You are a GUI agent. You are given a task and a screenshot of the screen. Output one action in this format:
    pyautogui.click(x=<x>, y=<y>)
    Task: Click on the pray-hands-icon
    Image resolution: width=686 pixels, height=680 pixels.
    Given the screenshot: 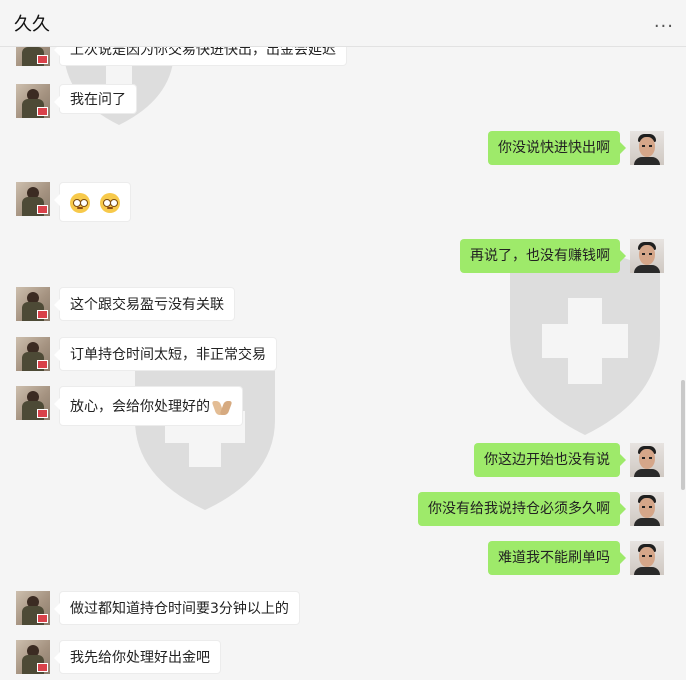 What is the action you would take?
    pyautogui.click(x=222, y=407)
    